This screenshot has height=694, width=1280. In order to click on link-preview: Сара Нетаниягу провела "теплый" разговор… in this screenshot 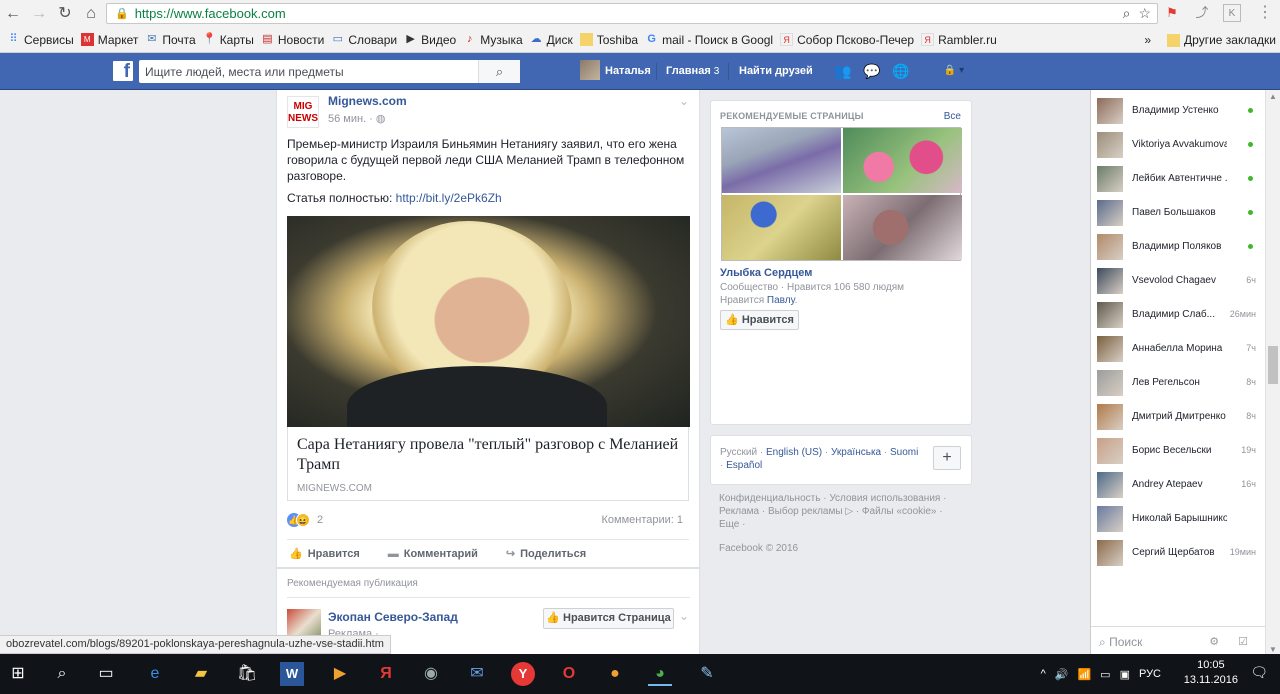, I will do `click(488, 464)`.